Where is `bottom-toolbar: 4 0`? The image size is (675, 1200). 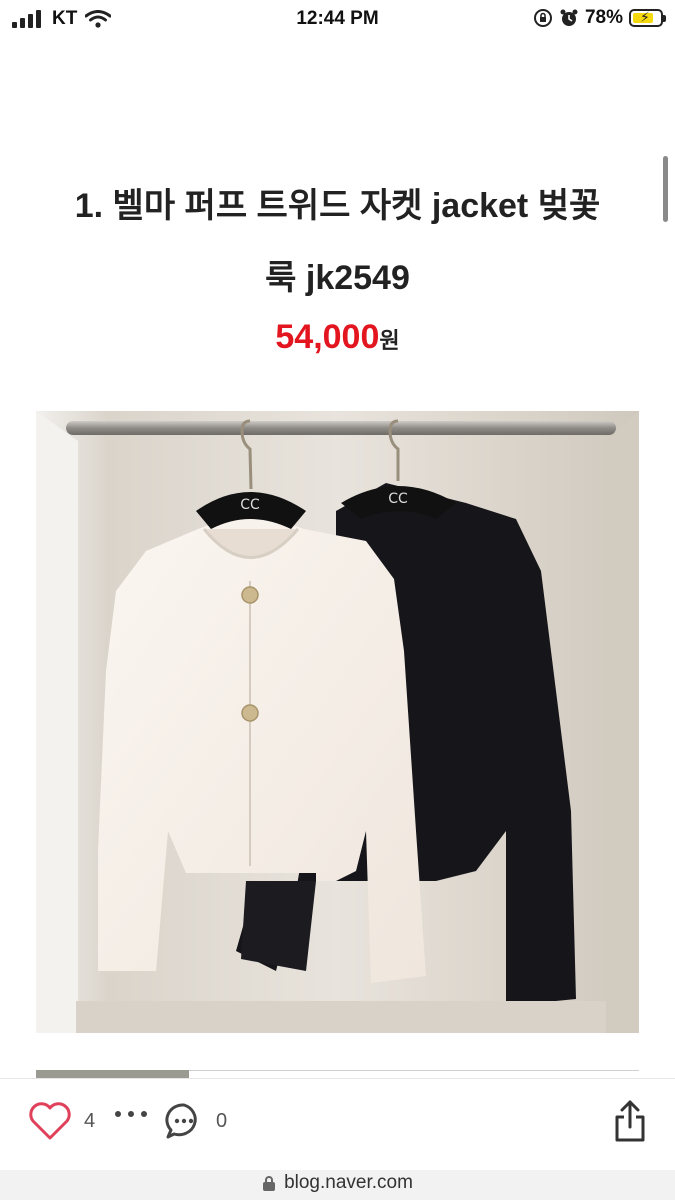
bottom-toolbar: 4 0 is located at coordinates (337, 1124).